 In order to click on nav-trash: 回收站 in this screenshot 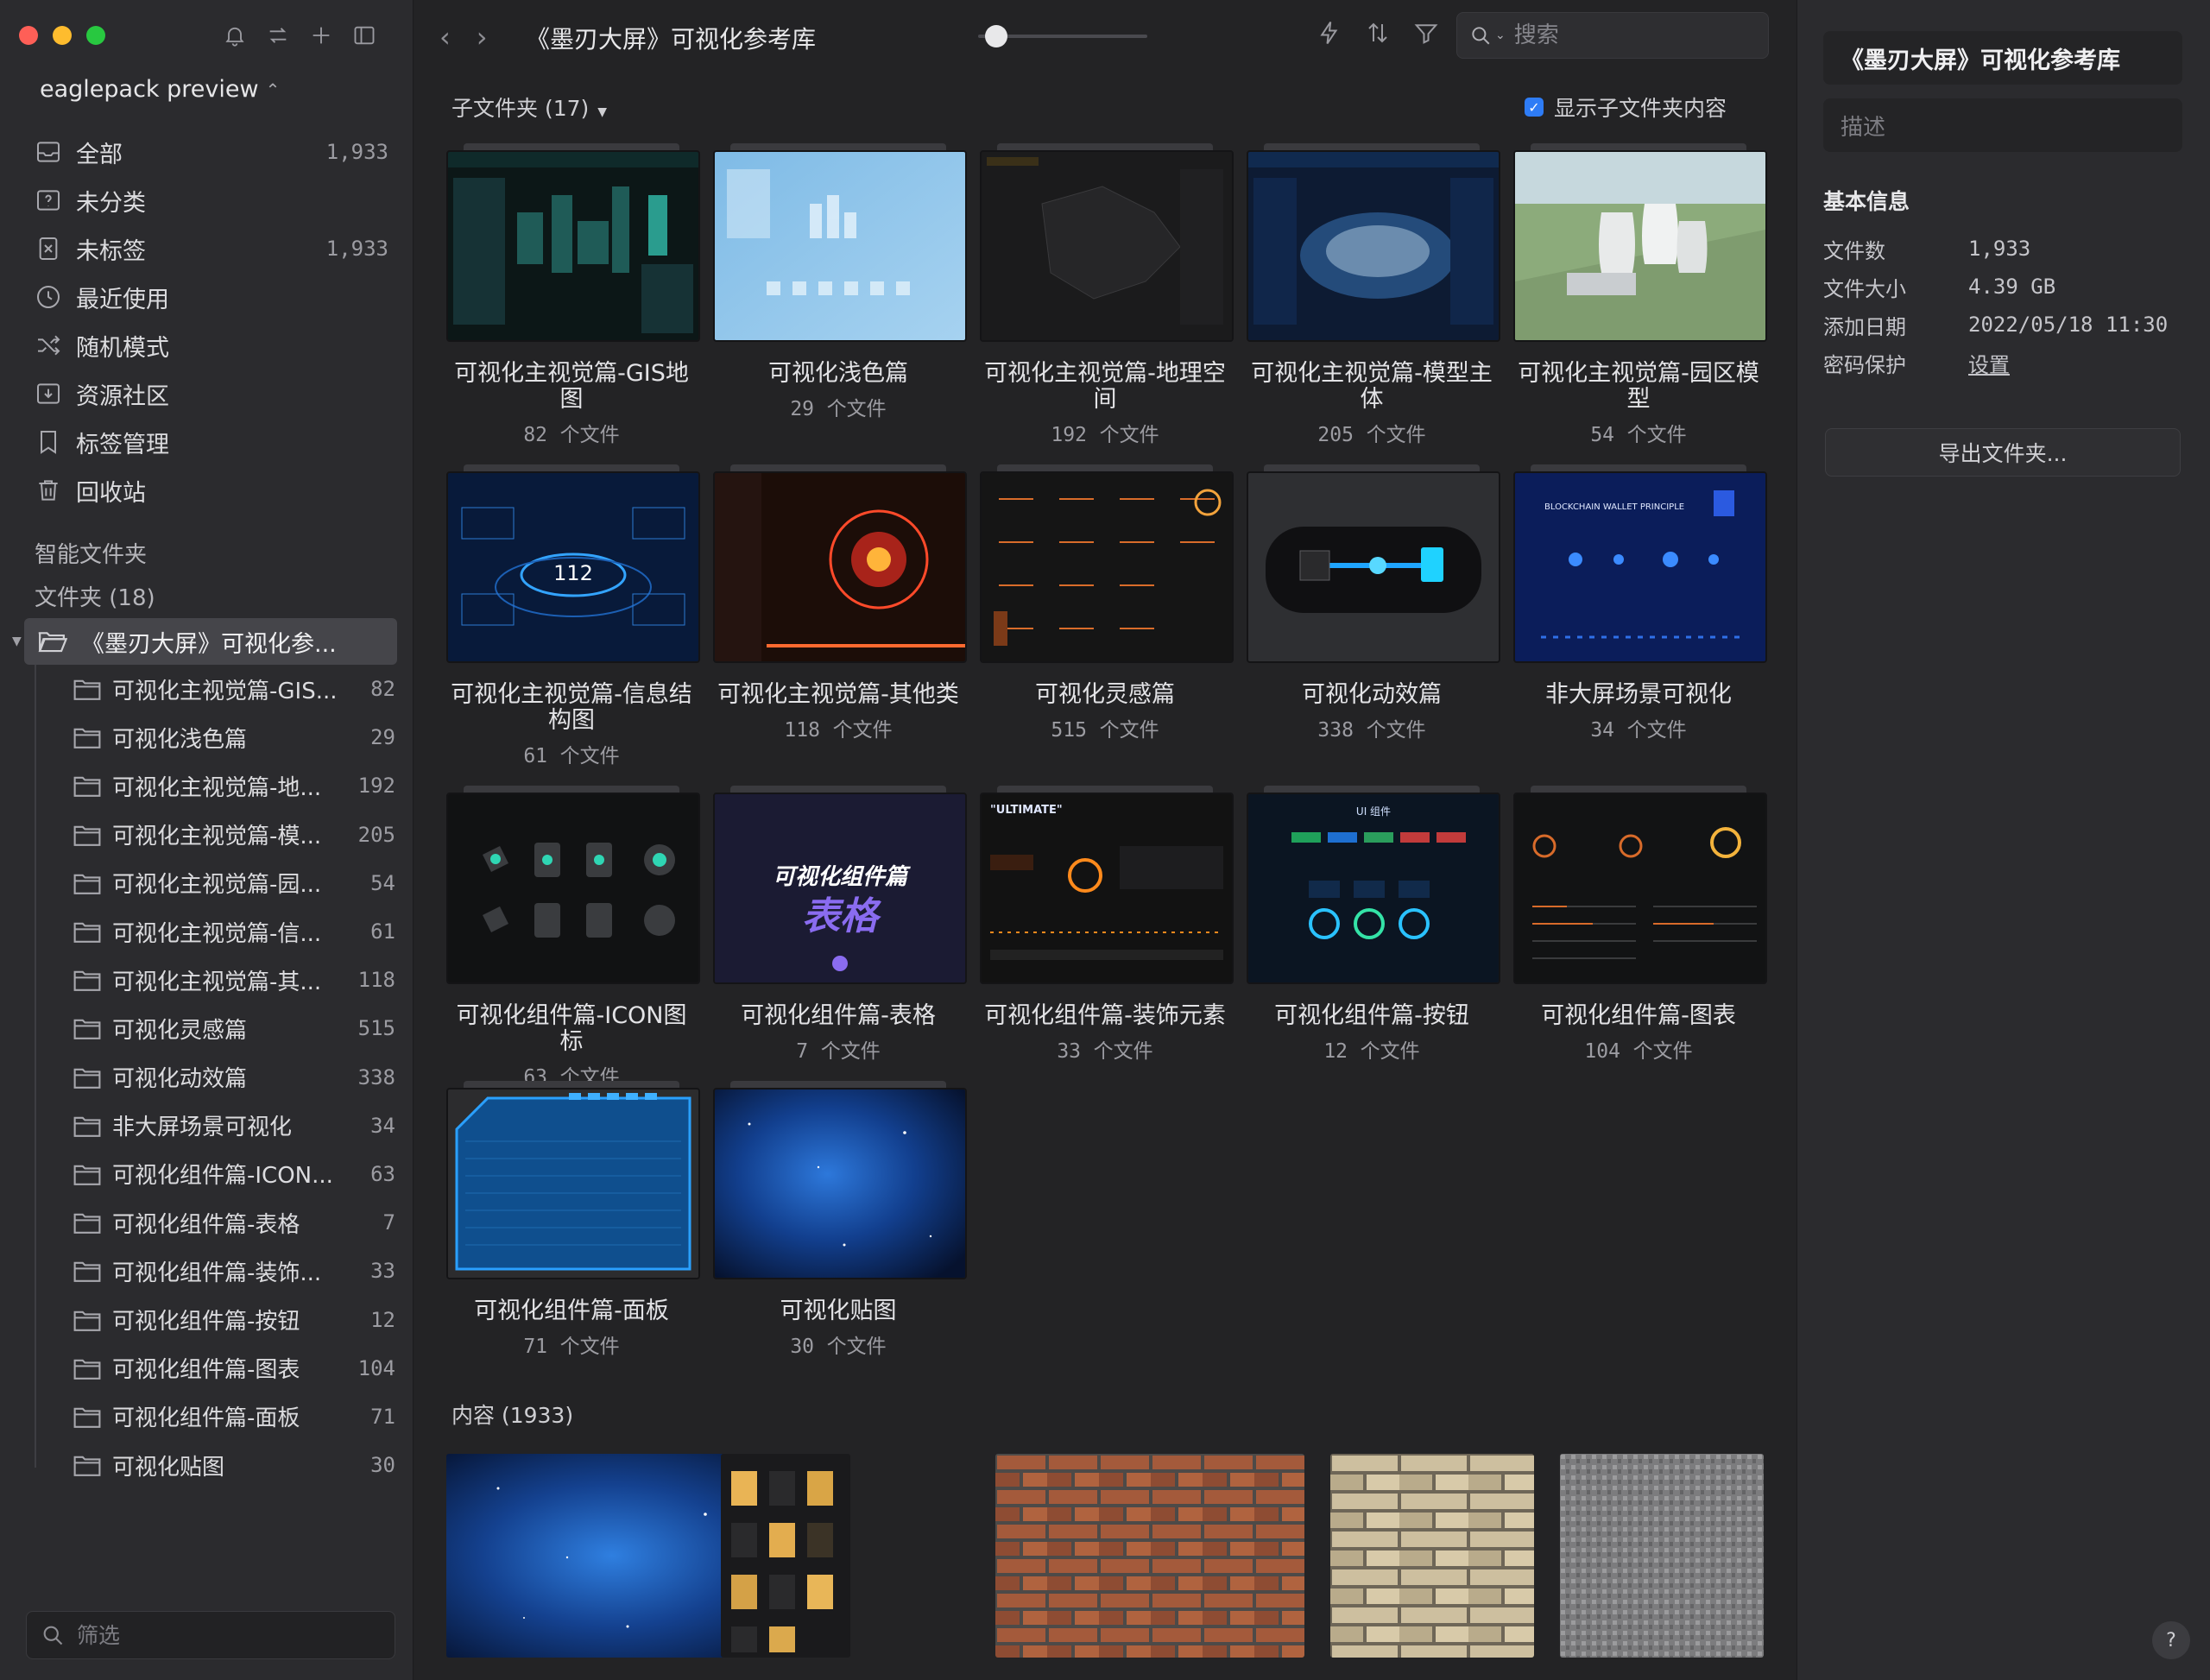, I will do `click(211, 490)`.